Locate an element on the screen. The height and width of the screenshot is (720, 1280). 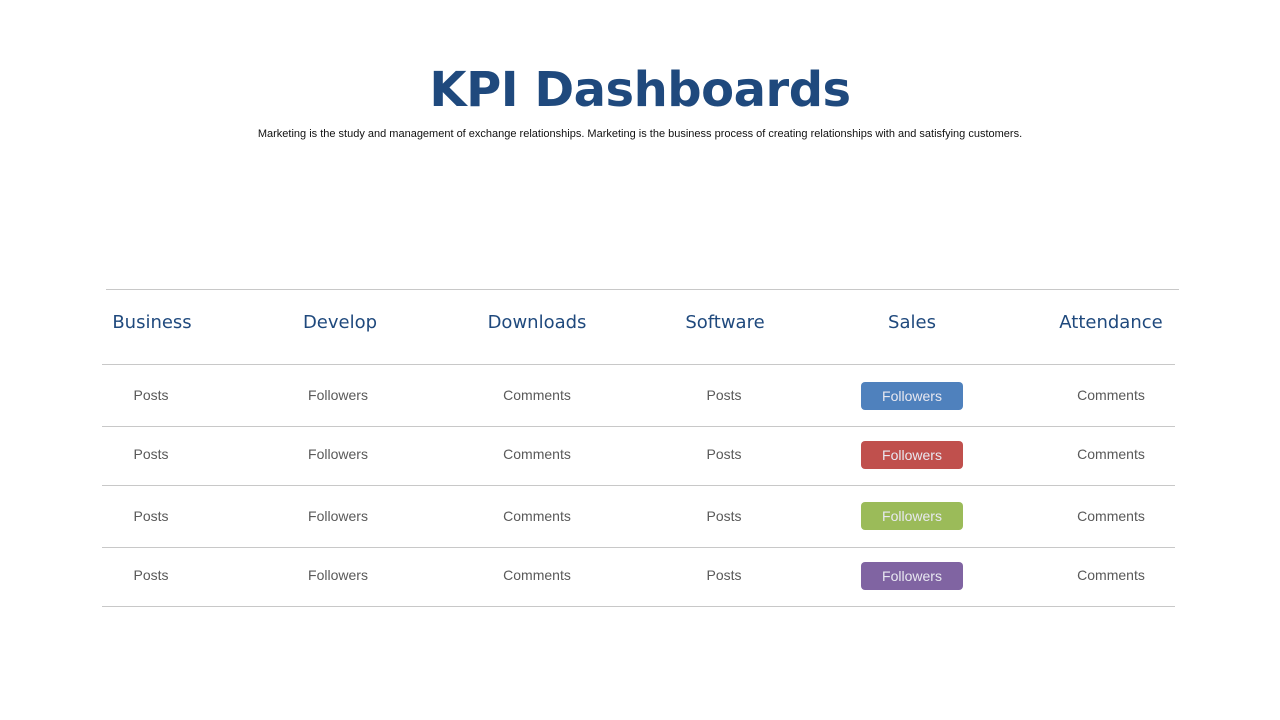
column-header-downloads: Downloads is located at coordinates (537, 322).